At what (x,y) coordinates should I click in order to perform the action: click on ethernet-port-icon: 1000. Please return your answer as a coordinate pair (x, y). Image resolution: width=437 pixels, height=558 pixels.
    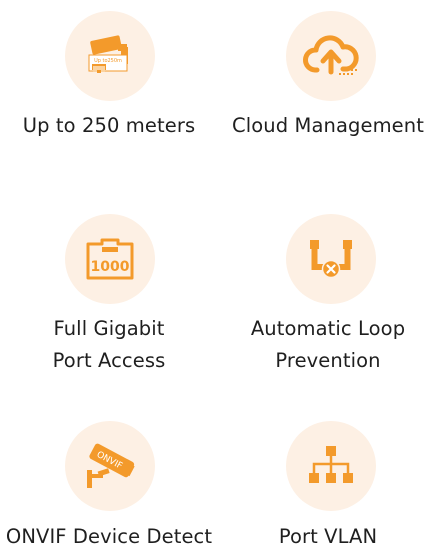
    Looking at the image, I should click on (110, 259).